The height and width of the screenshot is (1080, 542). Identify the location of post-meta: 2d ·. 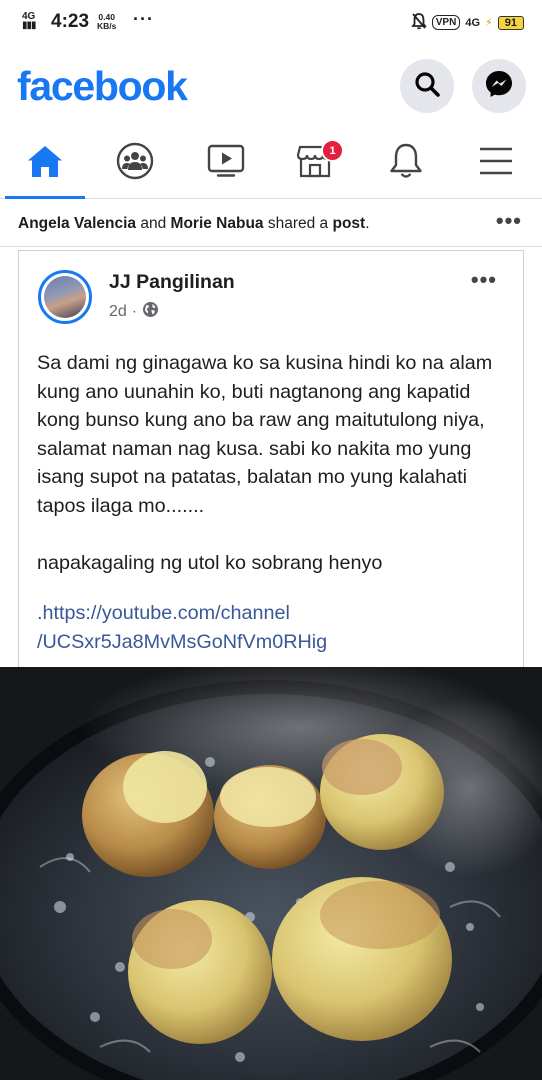
(134, 312).